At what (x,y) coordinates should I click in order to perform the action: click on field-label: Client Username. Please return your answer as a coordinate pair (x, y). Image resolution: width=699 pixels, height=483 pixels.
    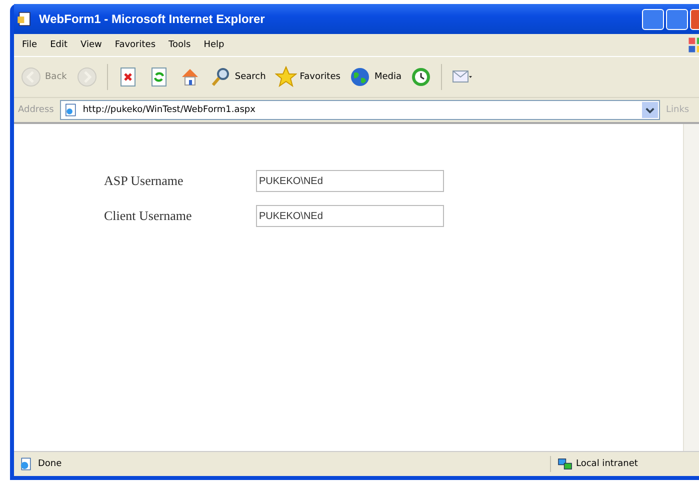
    Looking at the image, I should click on (148, 216).